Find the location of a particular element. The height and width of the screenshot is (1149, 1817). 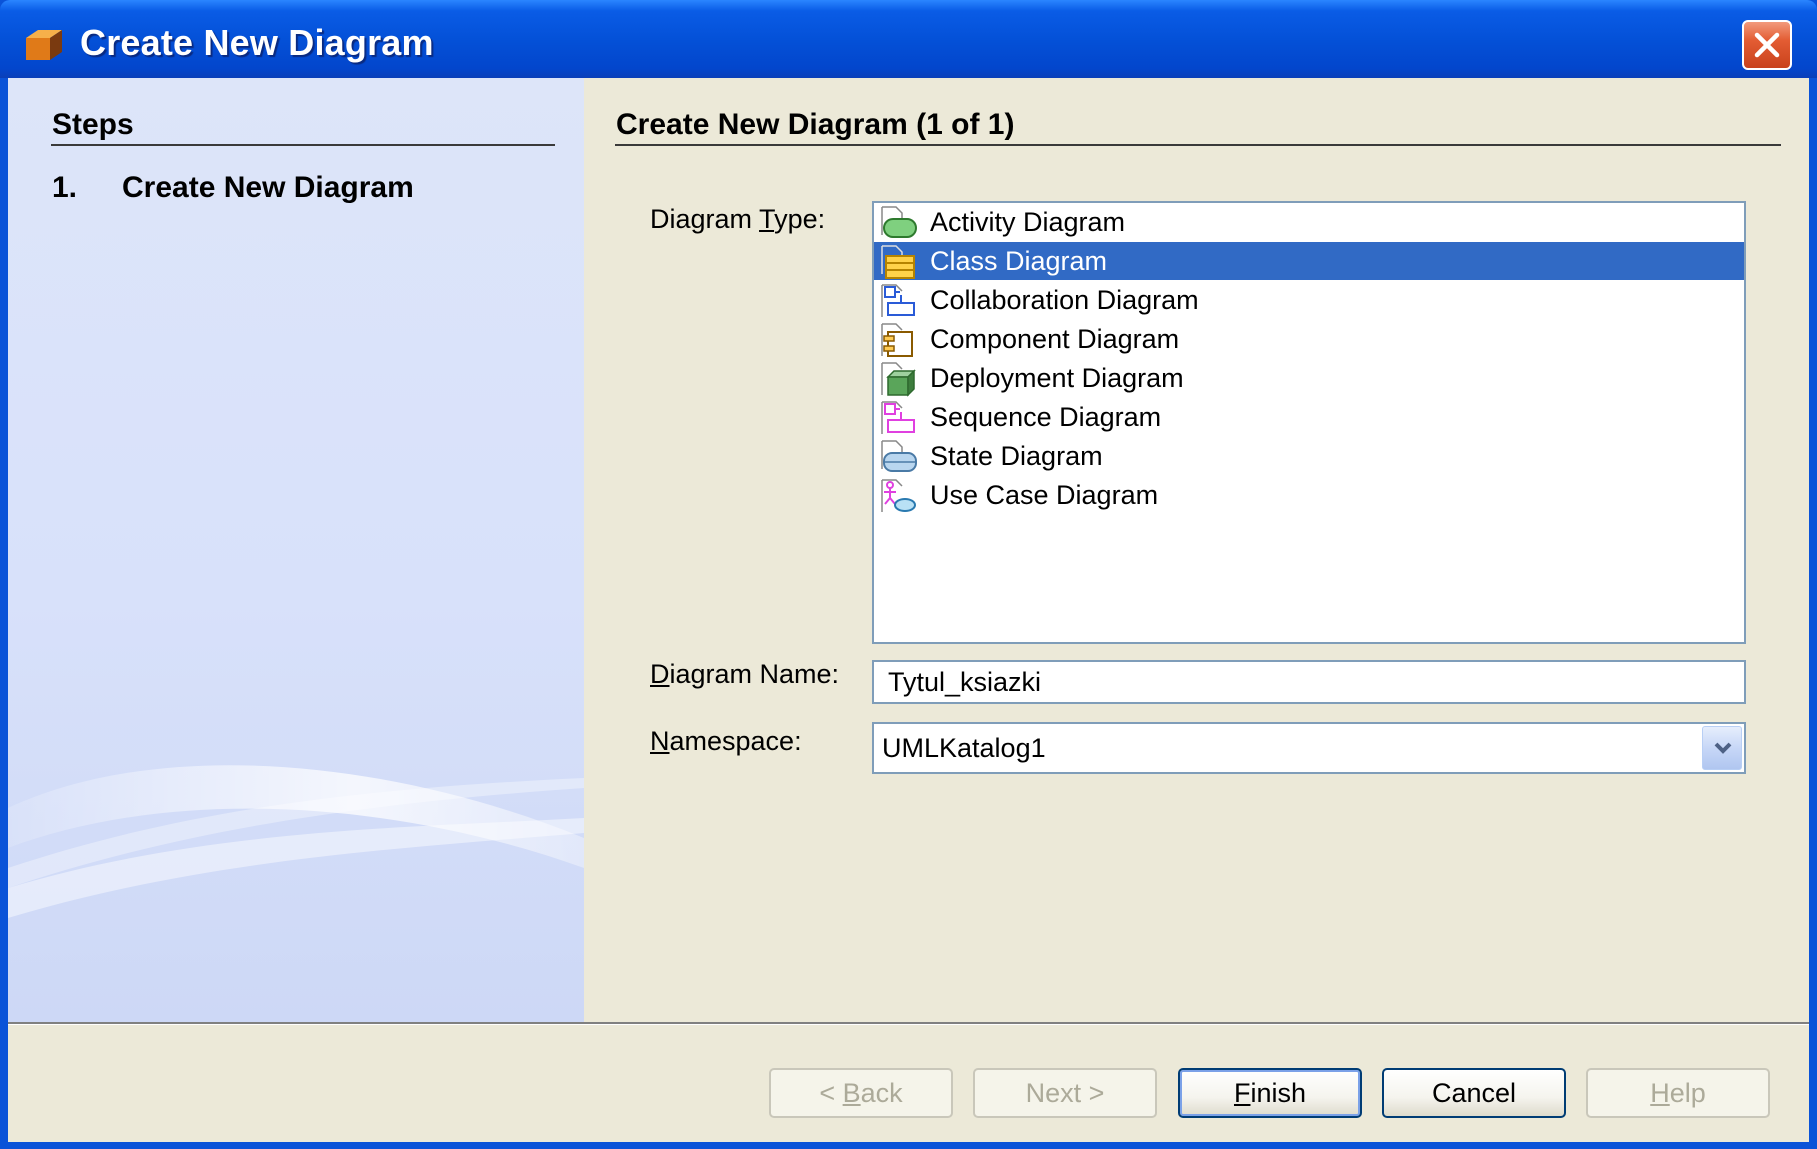

list-item: Component Diagram is located at coordinates (1309, 339).